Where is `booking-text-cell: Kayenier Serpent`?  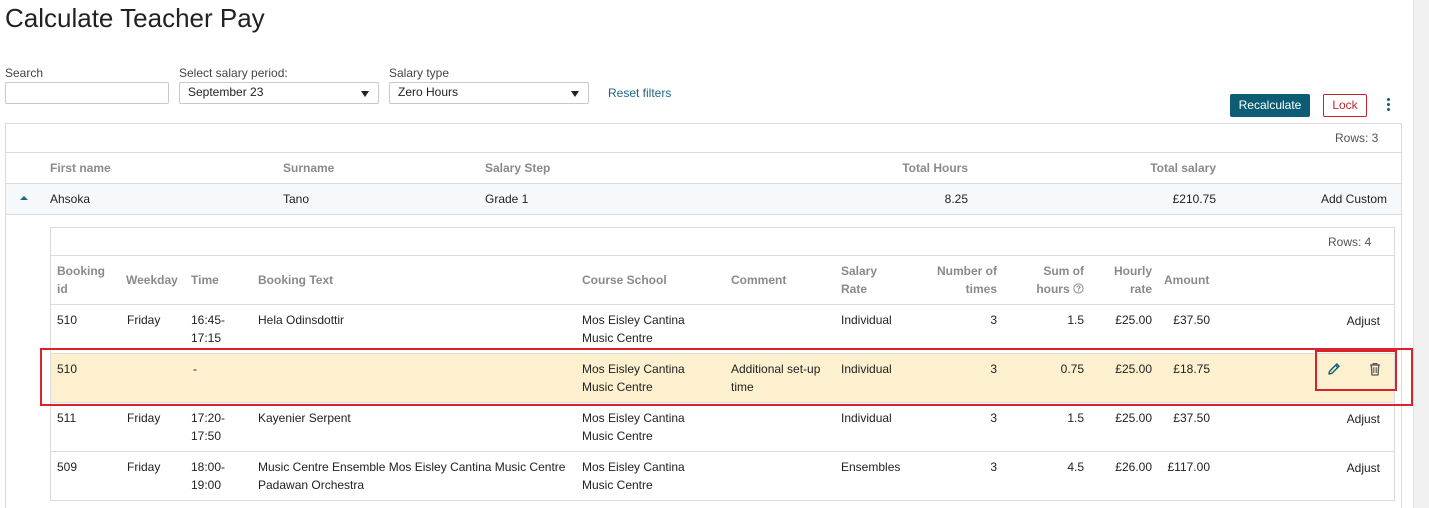
booking-text-cell: Kayenier Serpent is located at coordinates (304, 418).